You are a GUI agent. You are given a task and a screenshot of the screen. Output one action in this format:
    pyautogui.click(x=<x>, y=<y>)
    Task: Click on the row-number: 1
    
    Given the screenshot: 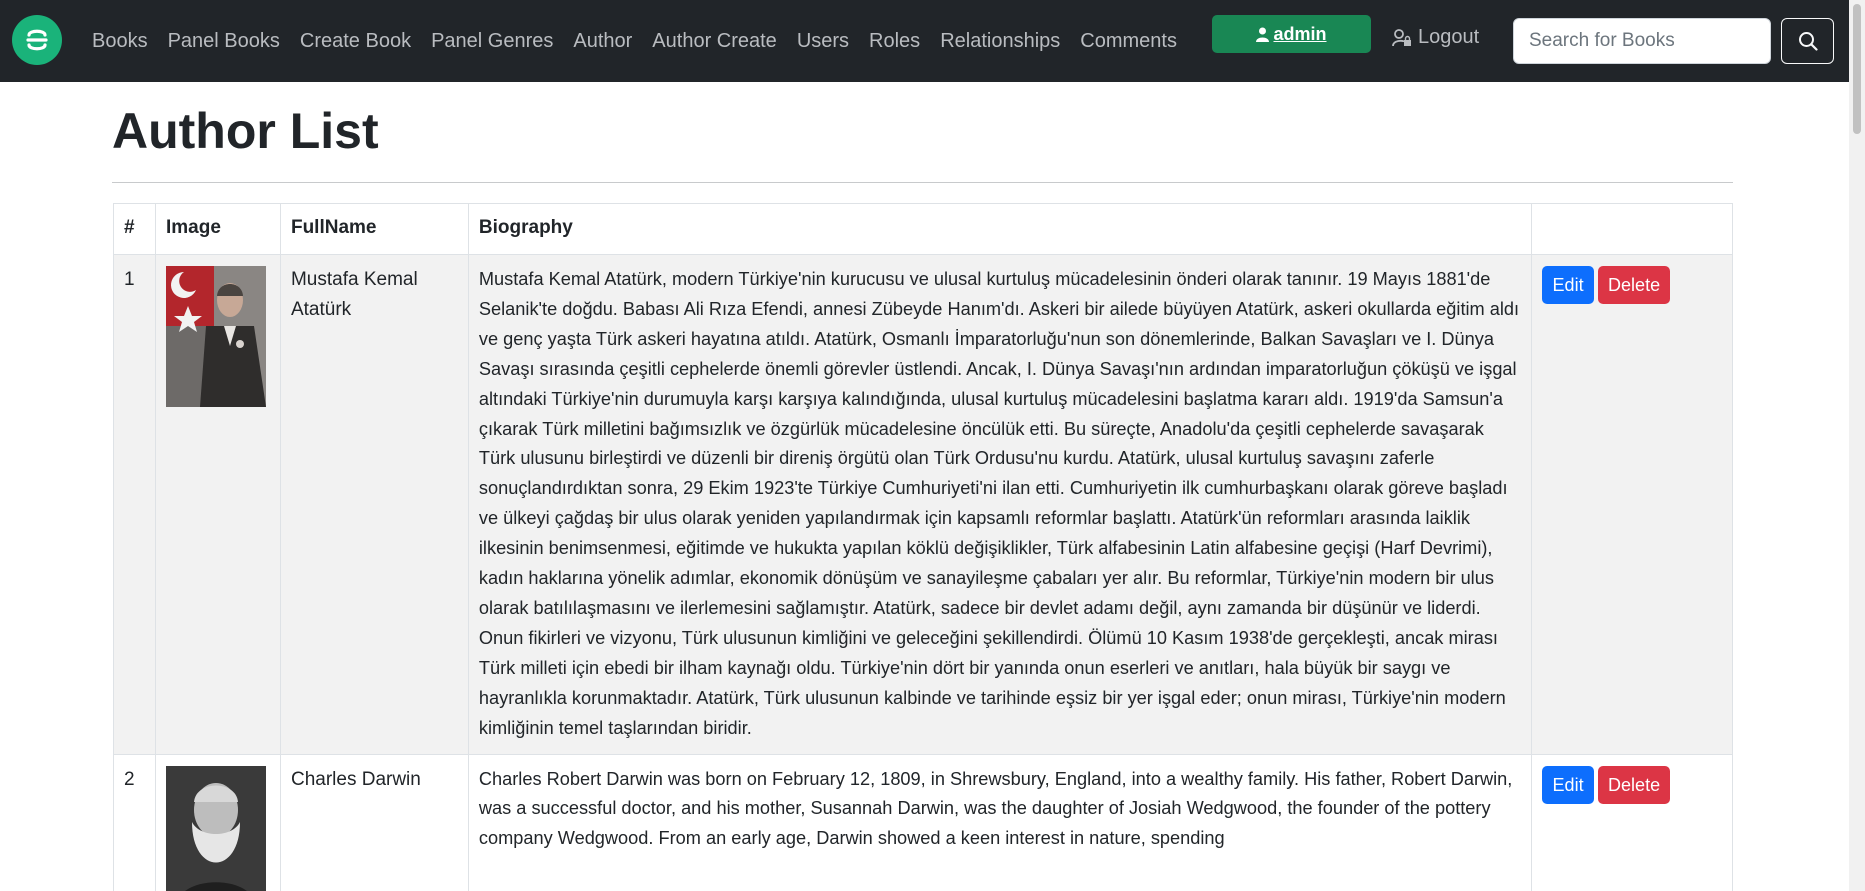 What is the action you would take?
    pyautogui.click(x=134, y=504)
    